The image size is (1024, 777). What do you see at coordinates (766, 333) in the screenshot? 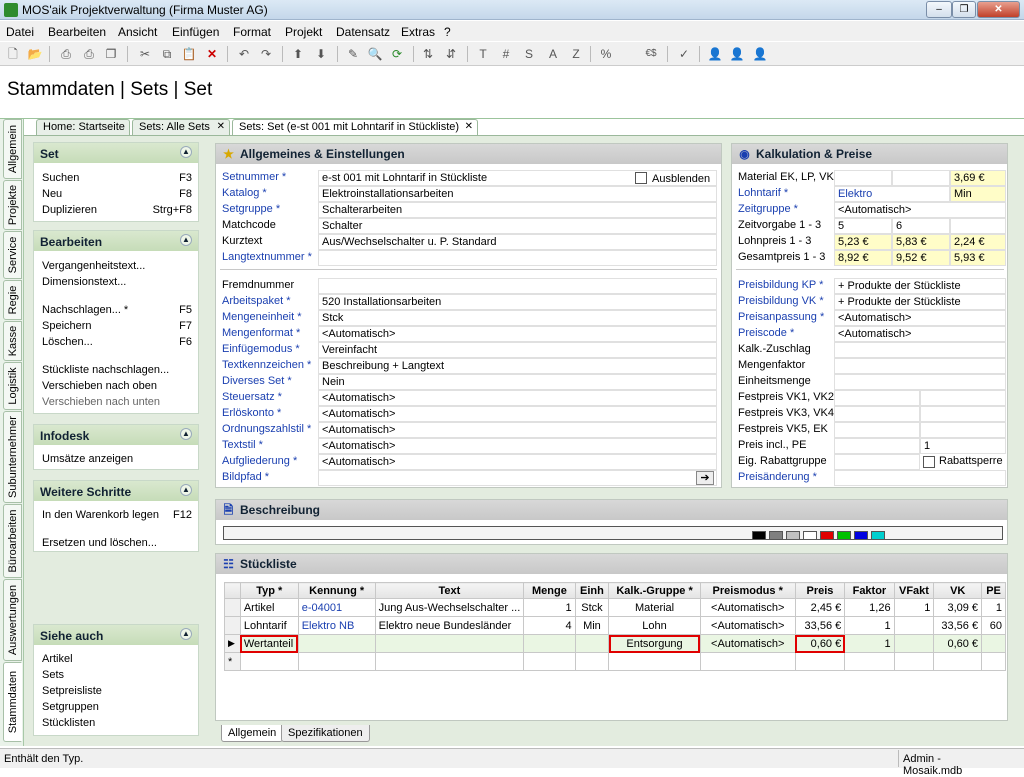
I see `kalk-3-label: Preiscode *` at bounding box center [766, 333].